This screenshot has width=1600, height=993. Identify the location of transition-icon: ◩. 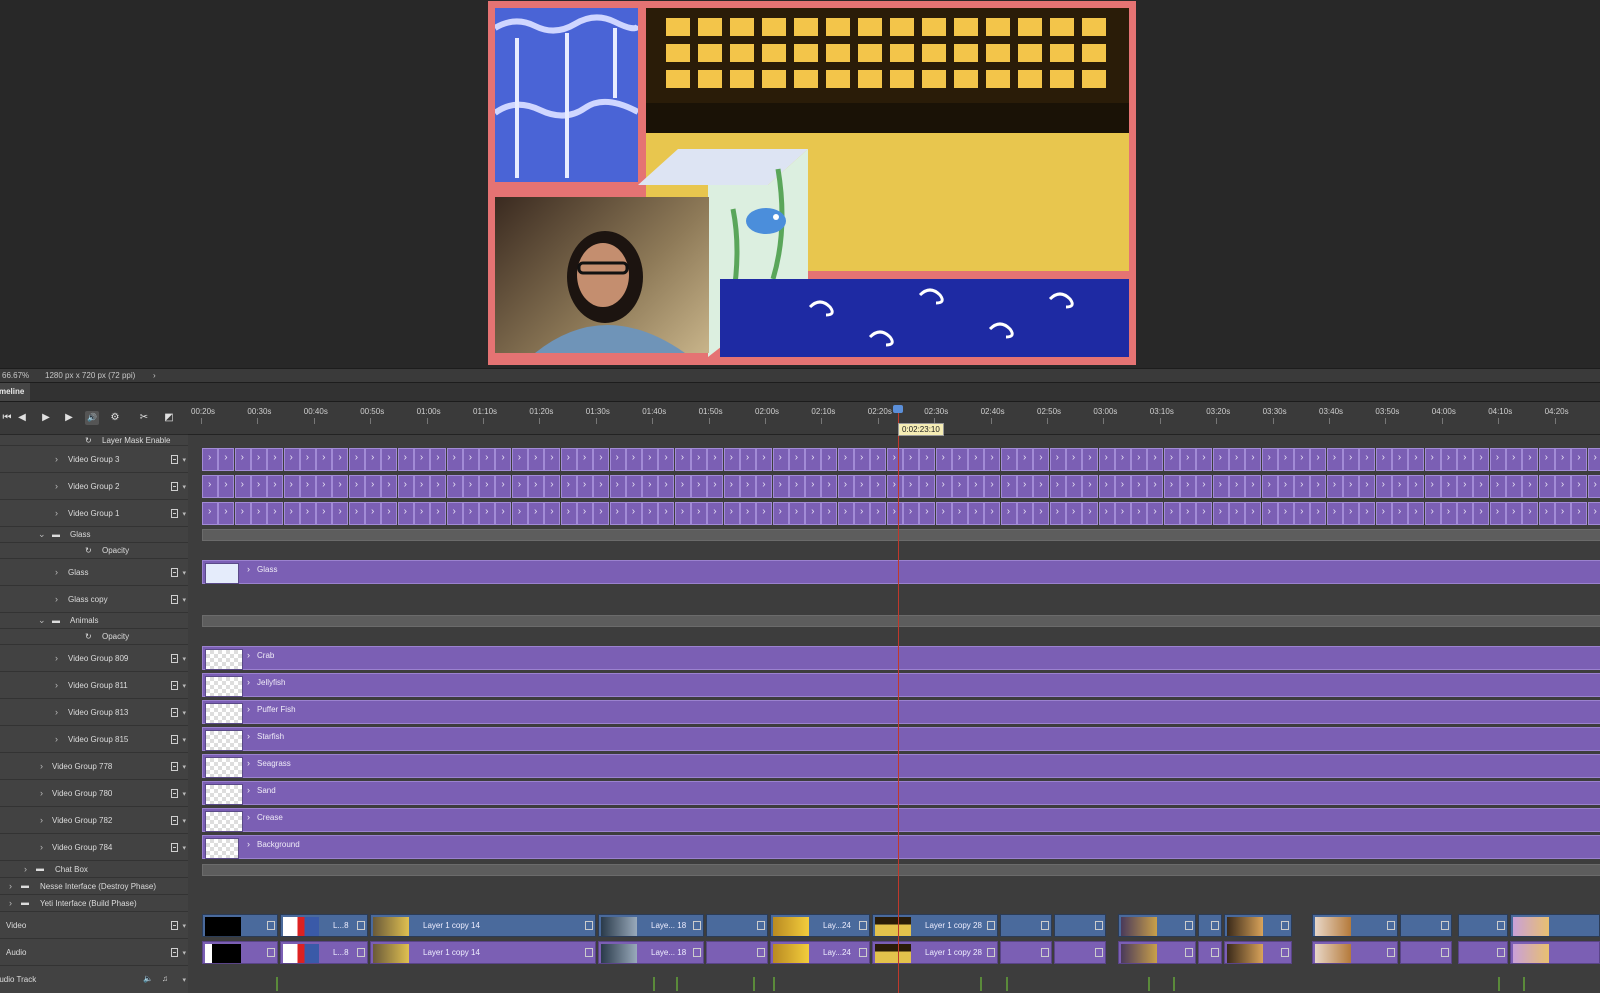
(169, 418).